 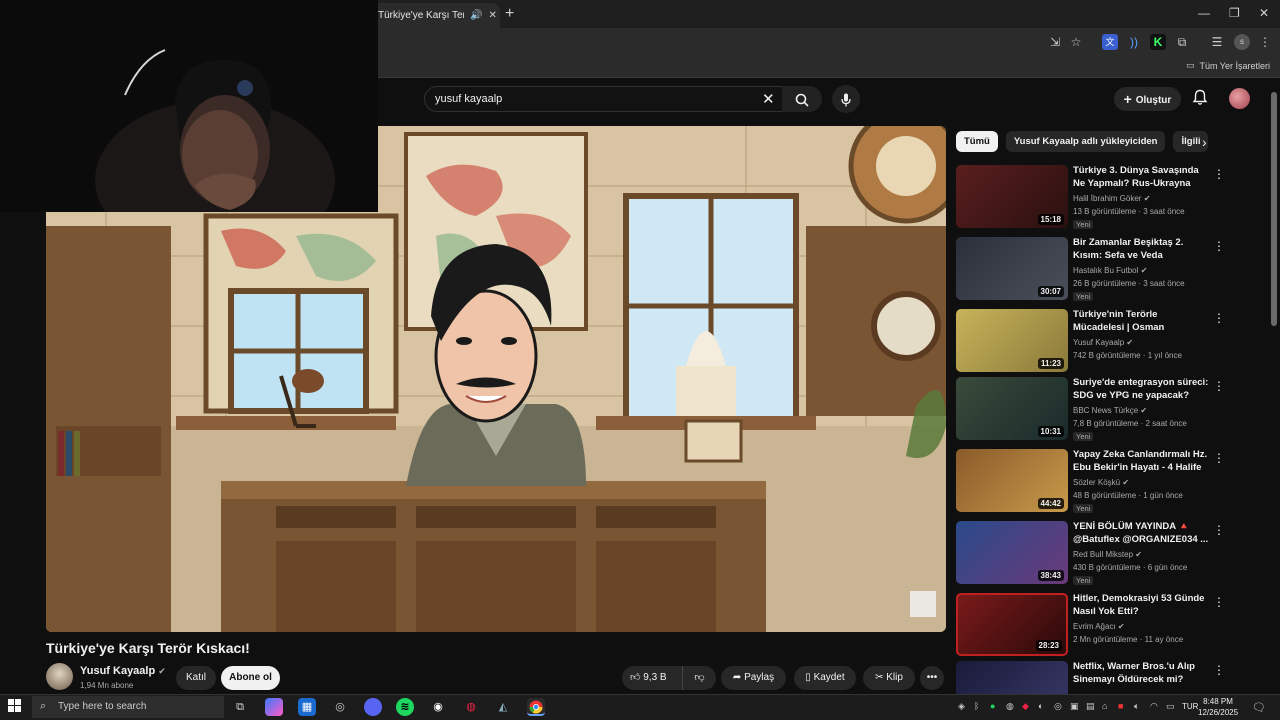 I want to click on minimize-icon: —, so click(x=1204, y=13).